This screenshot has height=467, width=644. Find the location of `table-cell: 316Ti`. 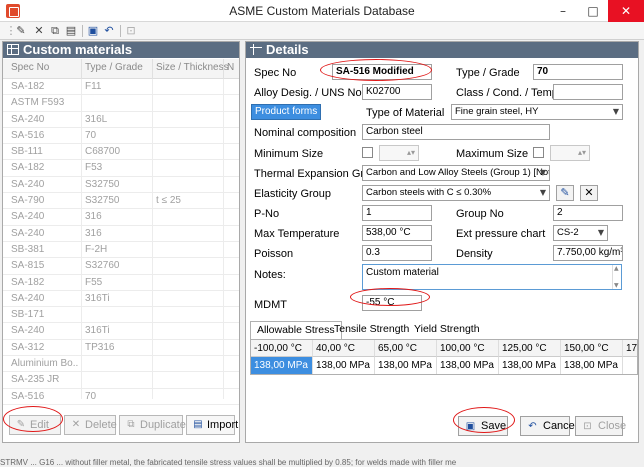

table-cell: 316Ti is located at coordinates (97, 331).